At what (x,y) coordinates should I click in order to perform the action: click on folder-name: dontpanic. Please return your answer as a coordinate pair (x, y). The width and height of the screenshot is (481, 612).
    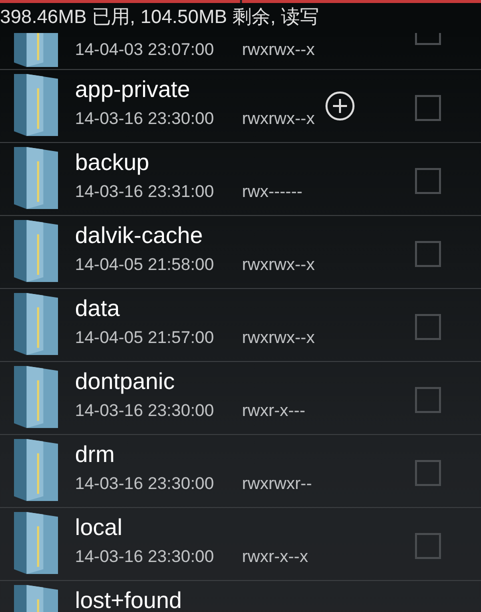
    Looking at the image, I should click on (125, 381).